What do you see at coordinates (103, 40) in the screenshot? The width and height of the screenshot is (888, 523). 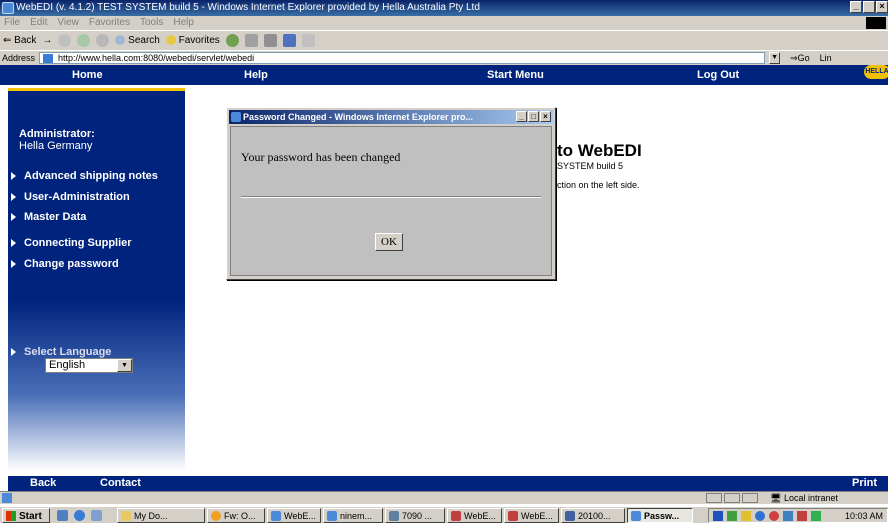 I see `home-icon` at bounding box center [103, 40].